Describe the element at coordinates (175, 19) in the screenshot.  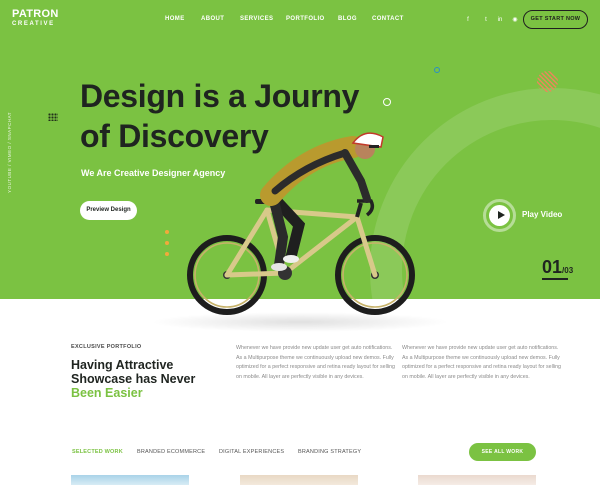
I see `nav-item-home: HOME` at that location.